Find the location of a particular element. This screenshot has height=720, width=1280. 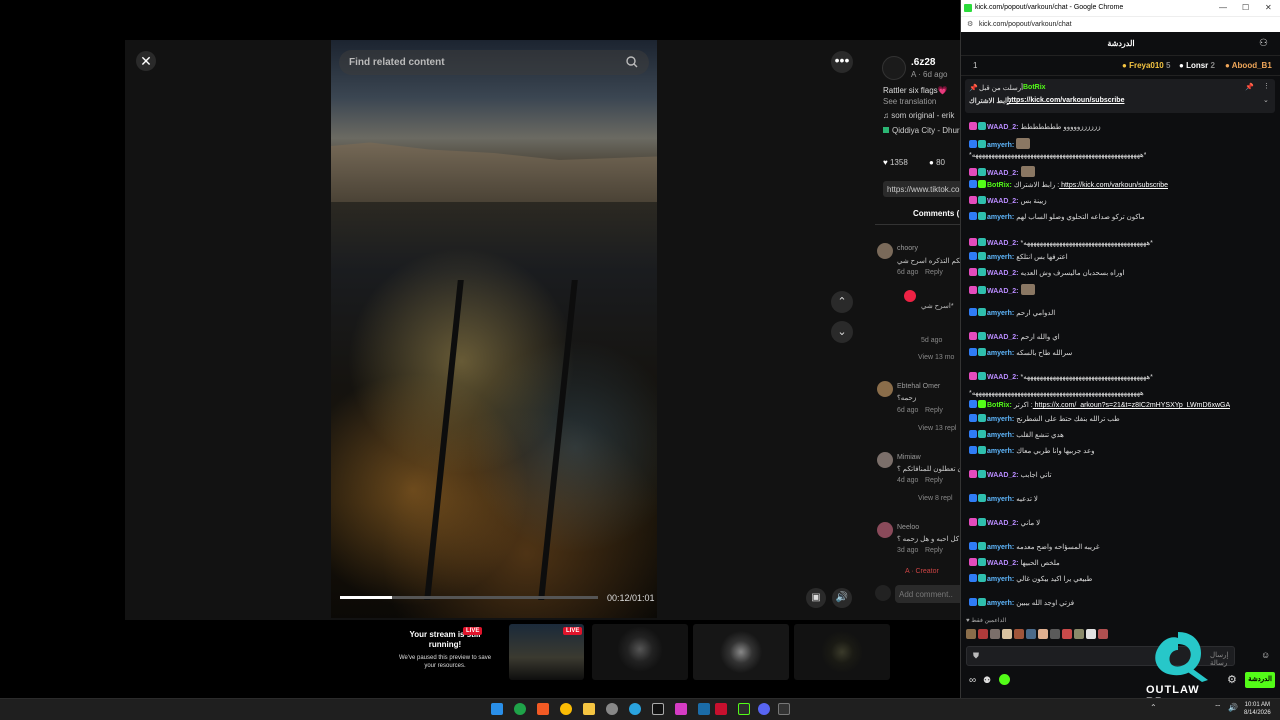

kick-points-icon is located at coordinates (1004, 679).